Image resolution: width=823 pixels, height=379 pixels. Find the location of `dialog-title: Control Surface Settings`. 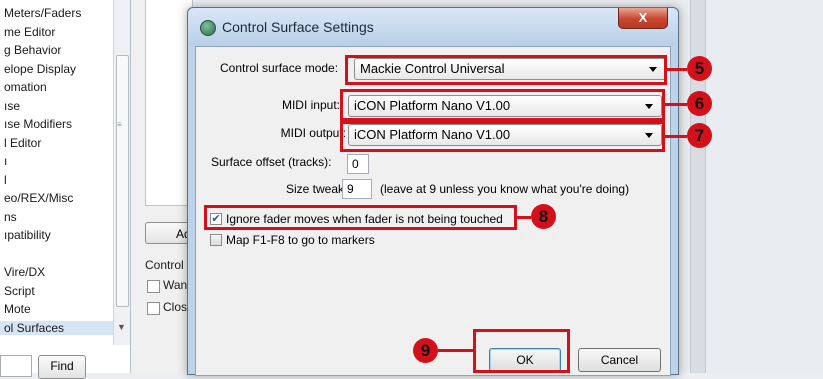

dialog-title: Control Surface Settings is located at coordinates (298, 27).